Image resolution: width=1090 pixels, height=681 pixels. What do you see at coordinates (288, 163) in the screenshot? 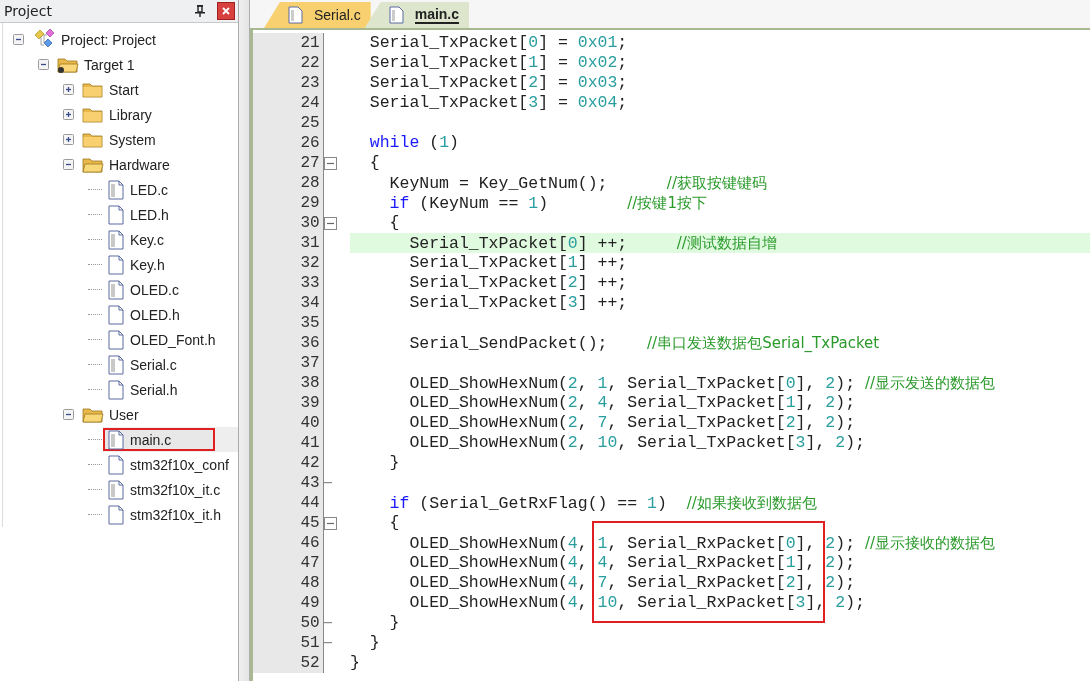
I see `line-number: 27` at bounding box center [288, 163].